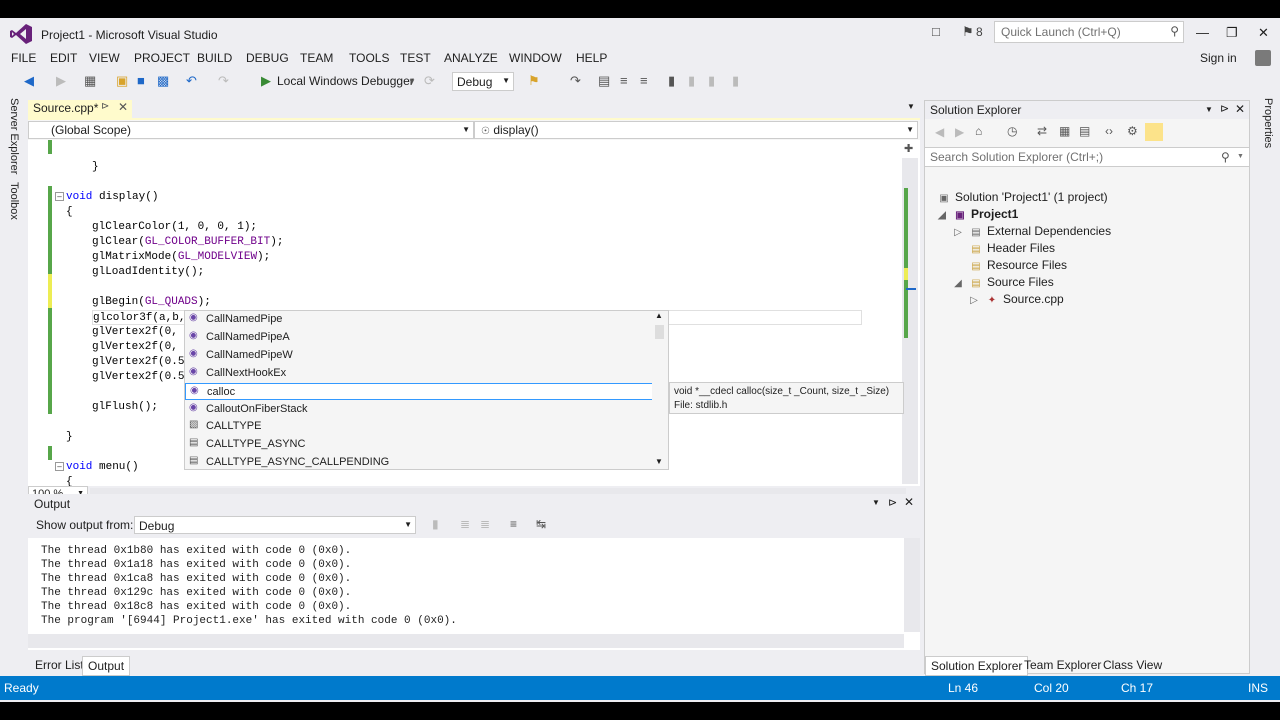  What do you see at coordinates (1012, 248) in the screenshot?
I see `tree-item-header-files: ▤ Header Files` at bounding box center [1012, 248].